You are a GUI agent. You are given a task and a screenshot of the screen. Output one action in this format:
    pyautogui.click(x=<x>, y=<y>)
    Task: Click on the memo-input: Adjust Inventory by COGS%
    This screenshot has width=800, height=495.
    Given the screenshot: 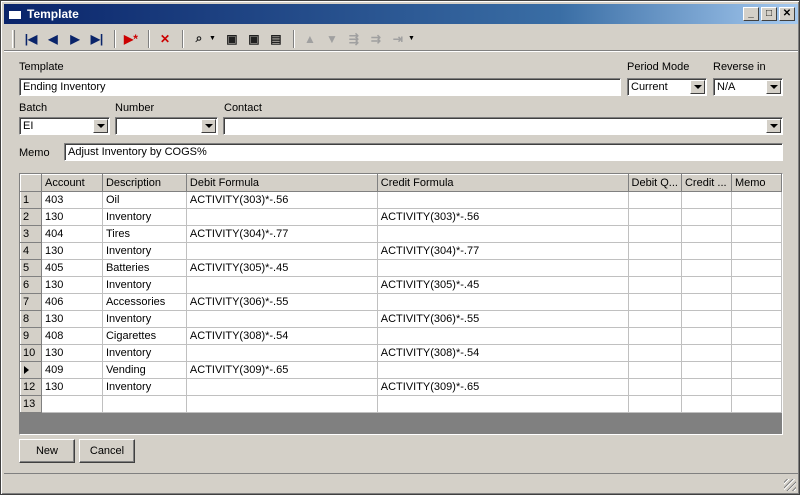 What is the action you would take?
    pyautogui.click(x=423, y=152)
    